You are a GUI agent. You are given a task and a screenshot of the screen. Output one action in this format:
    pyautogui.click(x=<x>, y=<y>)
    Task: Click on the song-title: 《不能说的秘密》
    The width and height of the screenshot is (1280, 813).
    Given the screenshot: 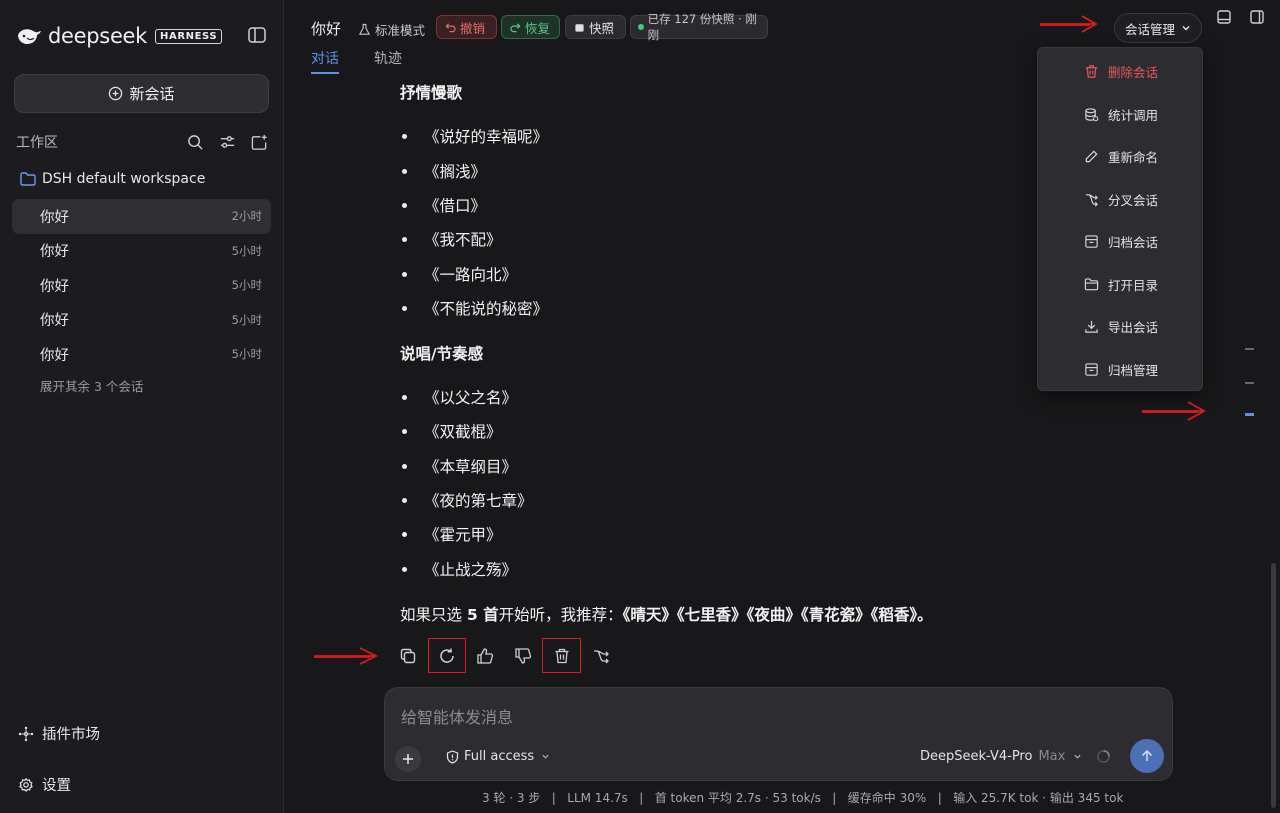 What is the action you would take?
    pyautogui.click(x=486, y=309)
    